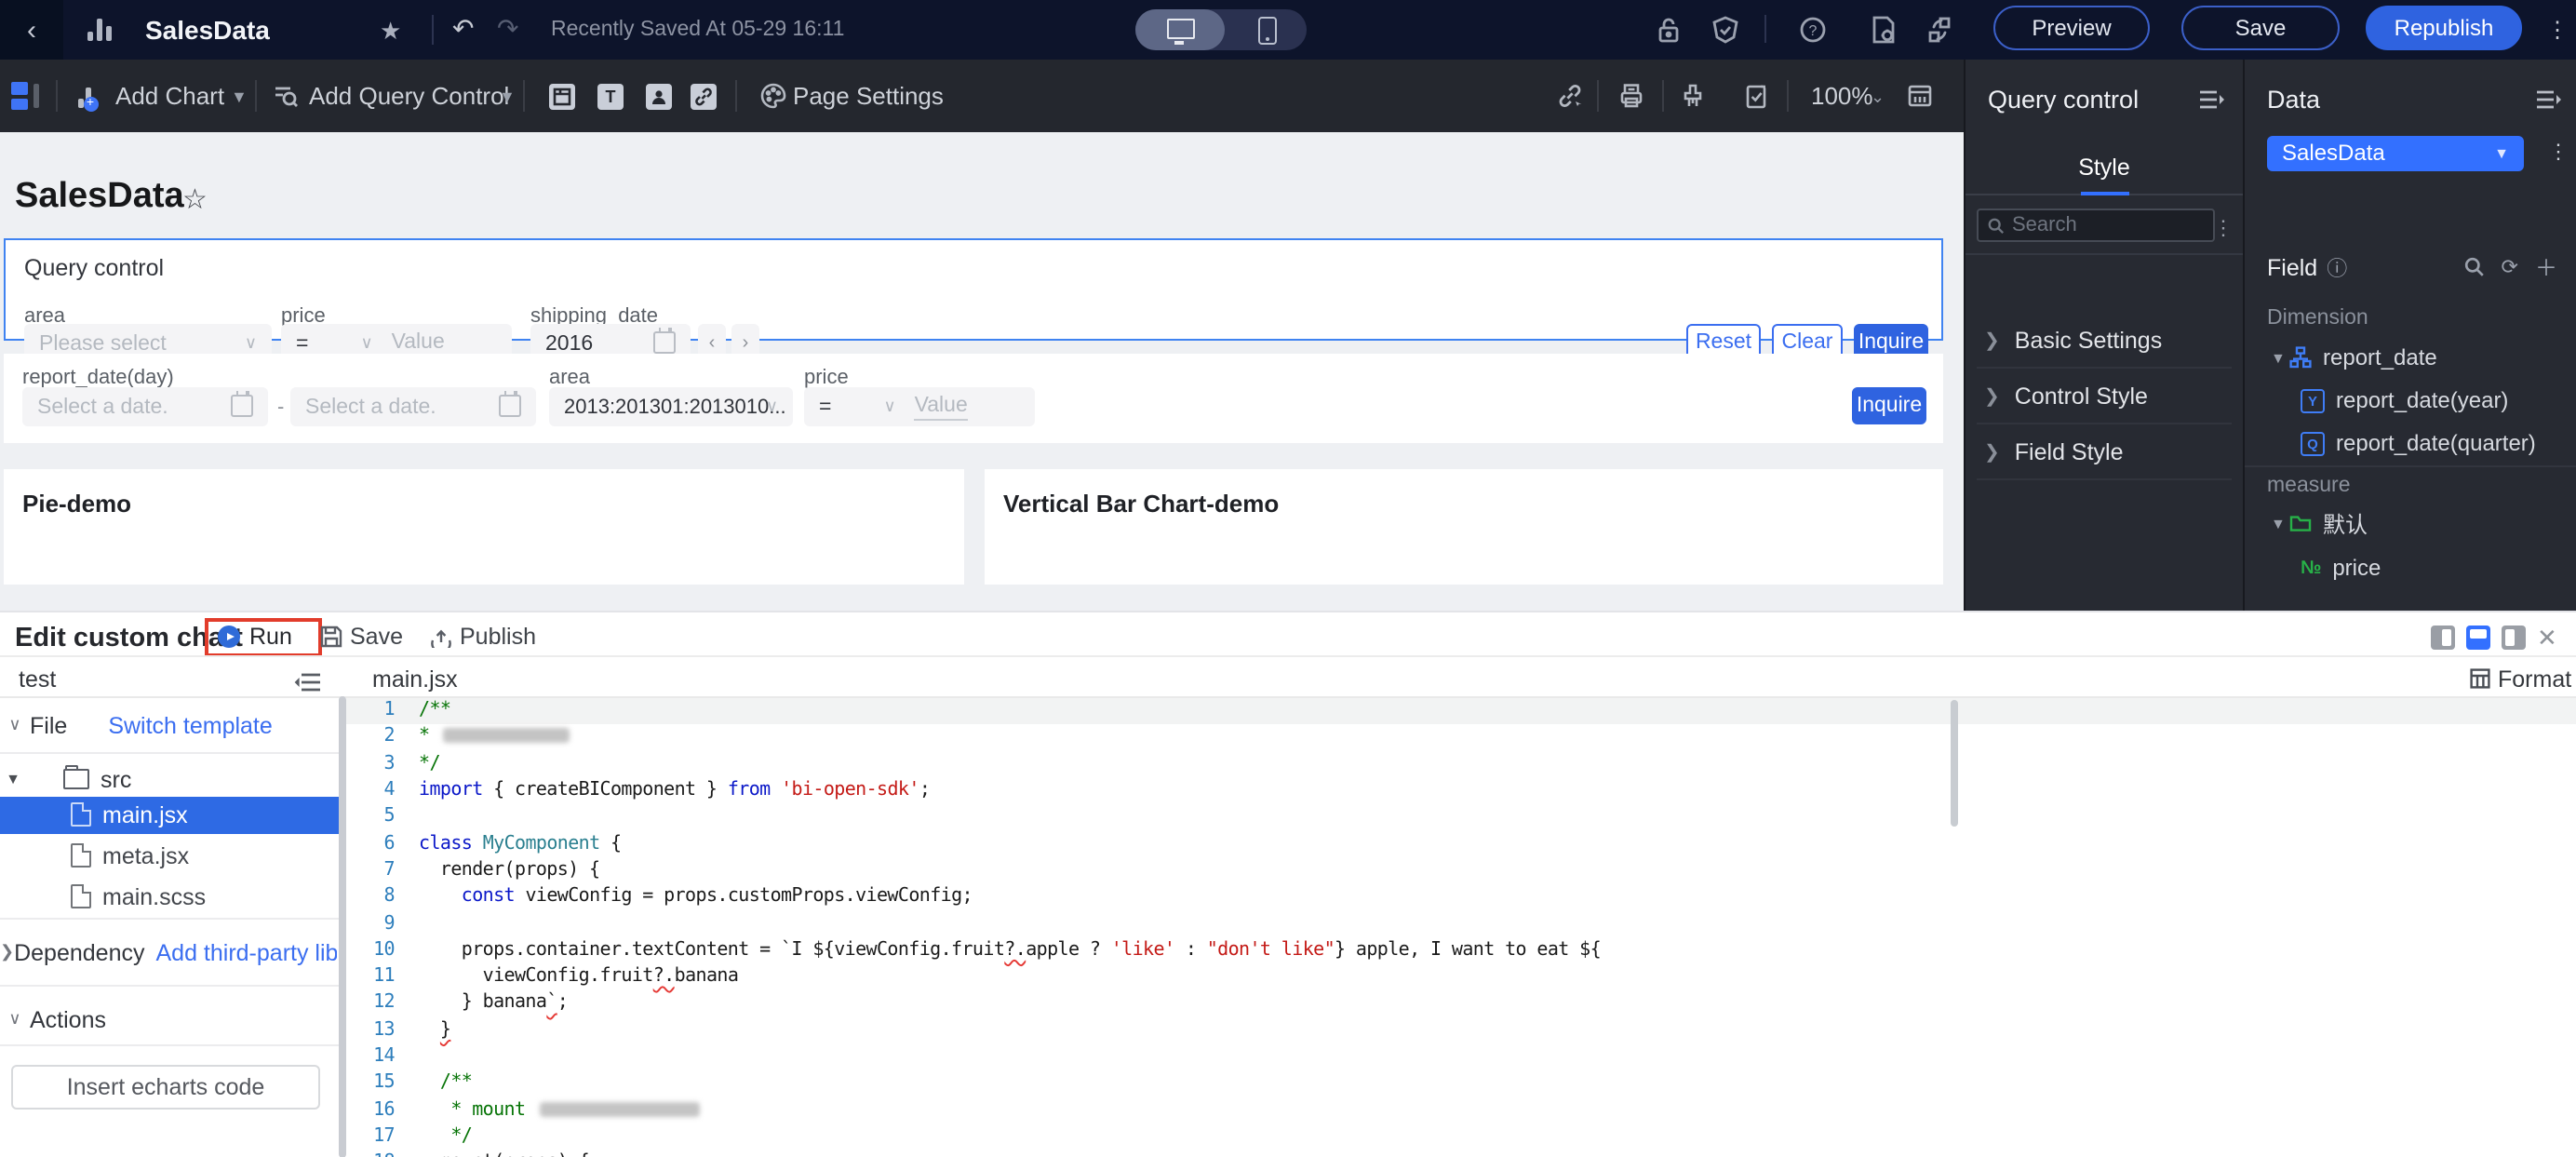  What do you see at coordinates (1461, 1083) in the screenshot?
I see `code-line: 15 /**` at bounding box center [1461, 1083].